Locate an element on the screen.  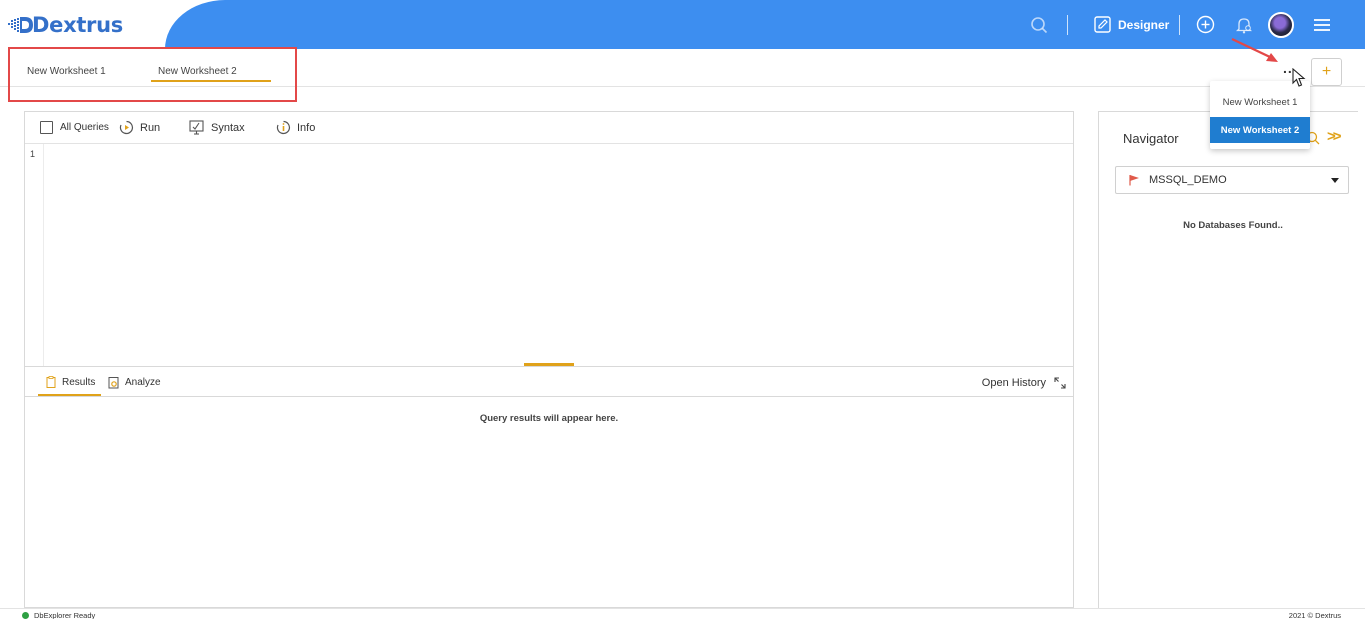
results-tab-bar: Results Analyze Open History is located at coordinates (549, 381).